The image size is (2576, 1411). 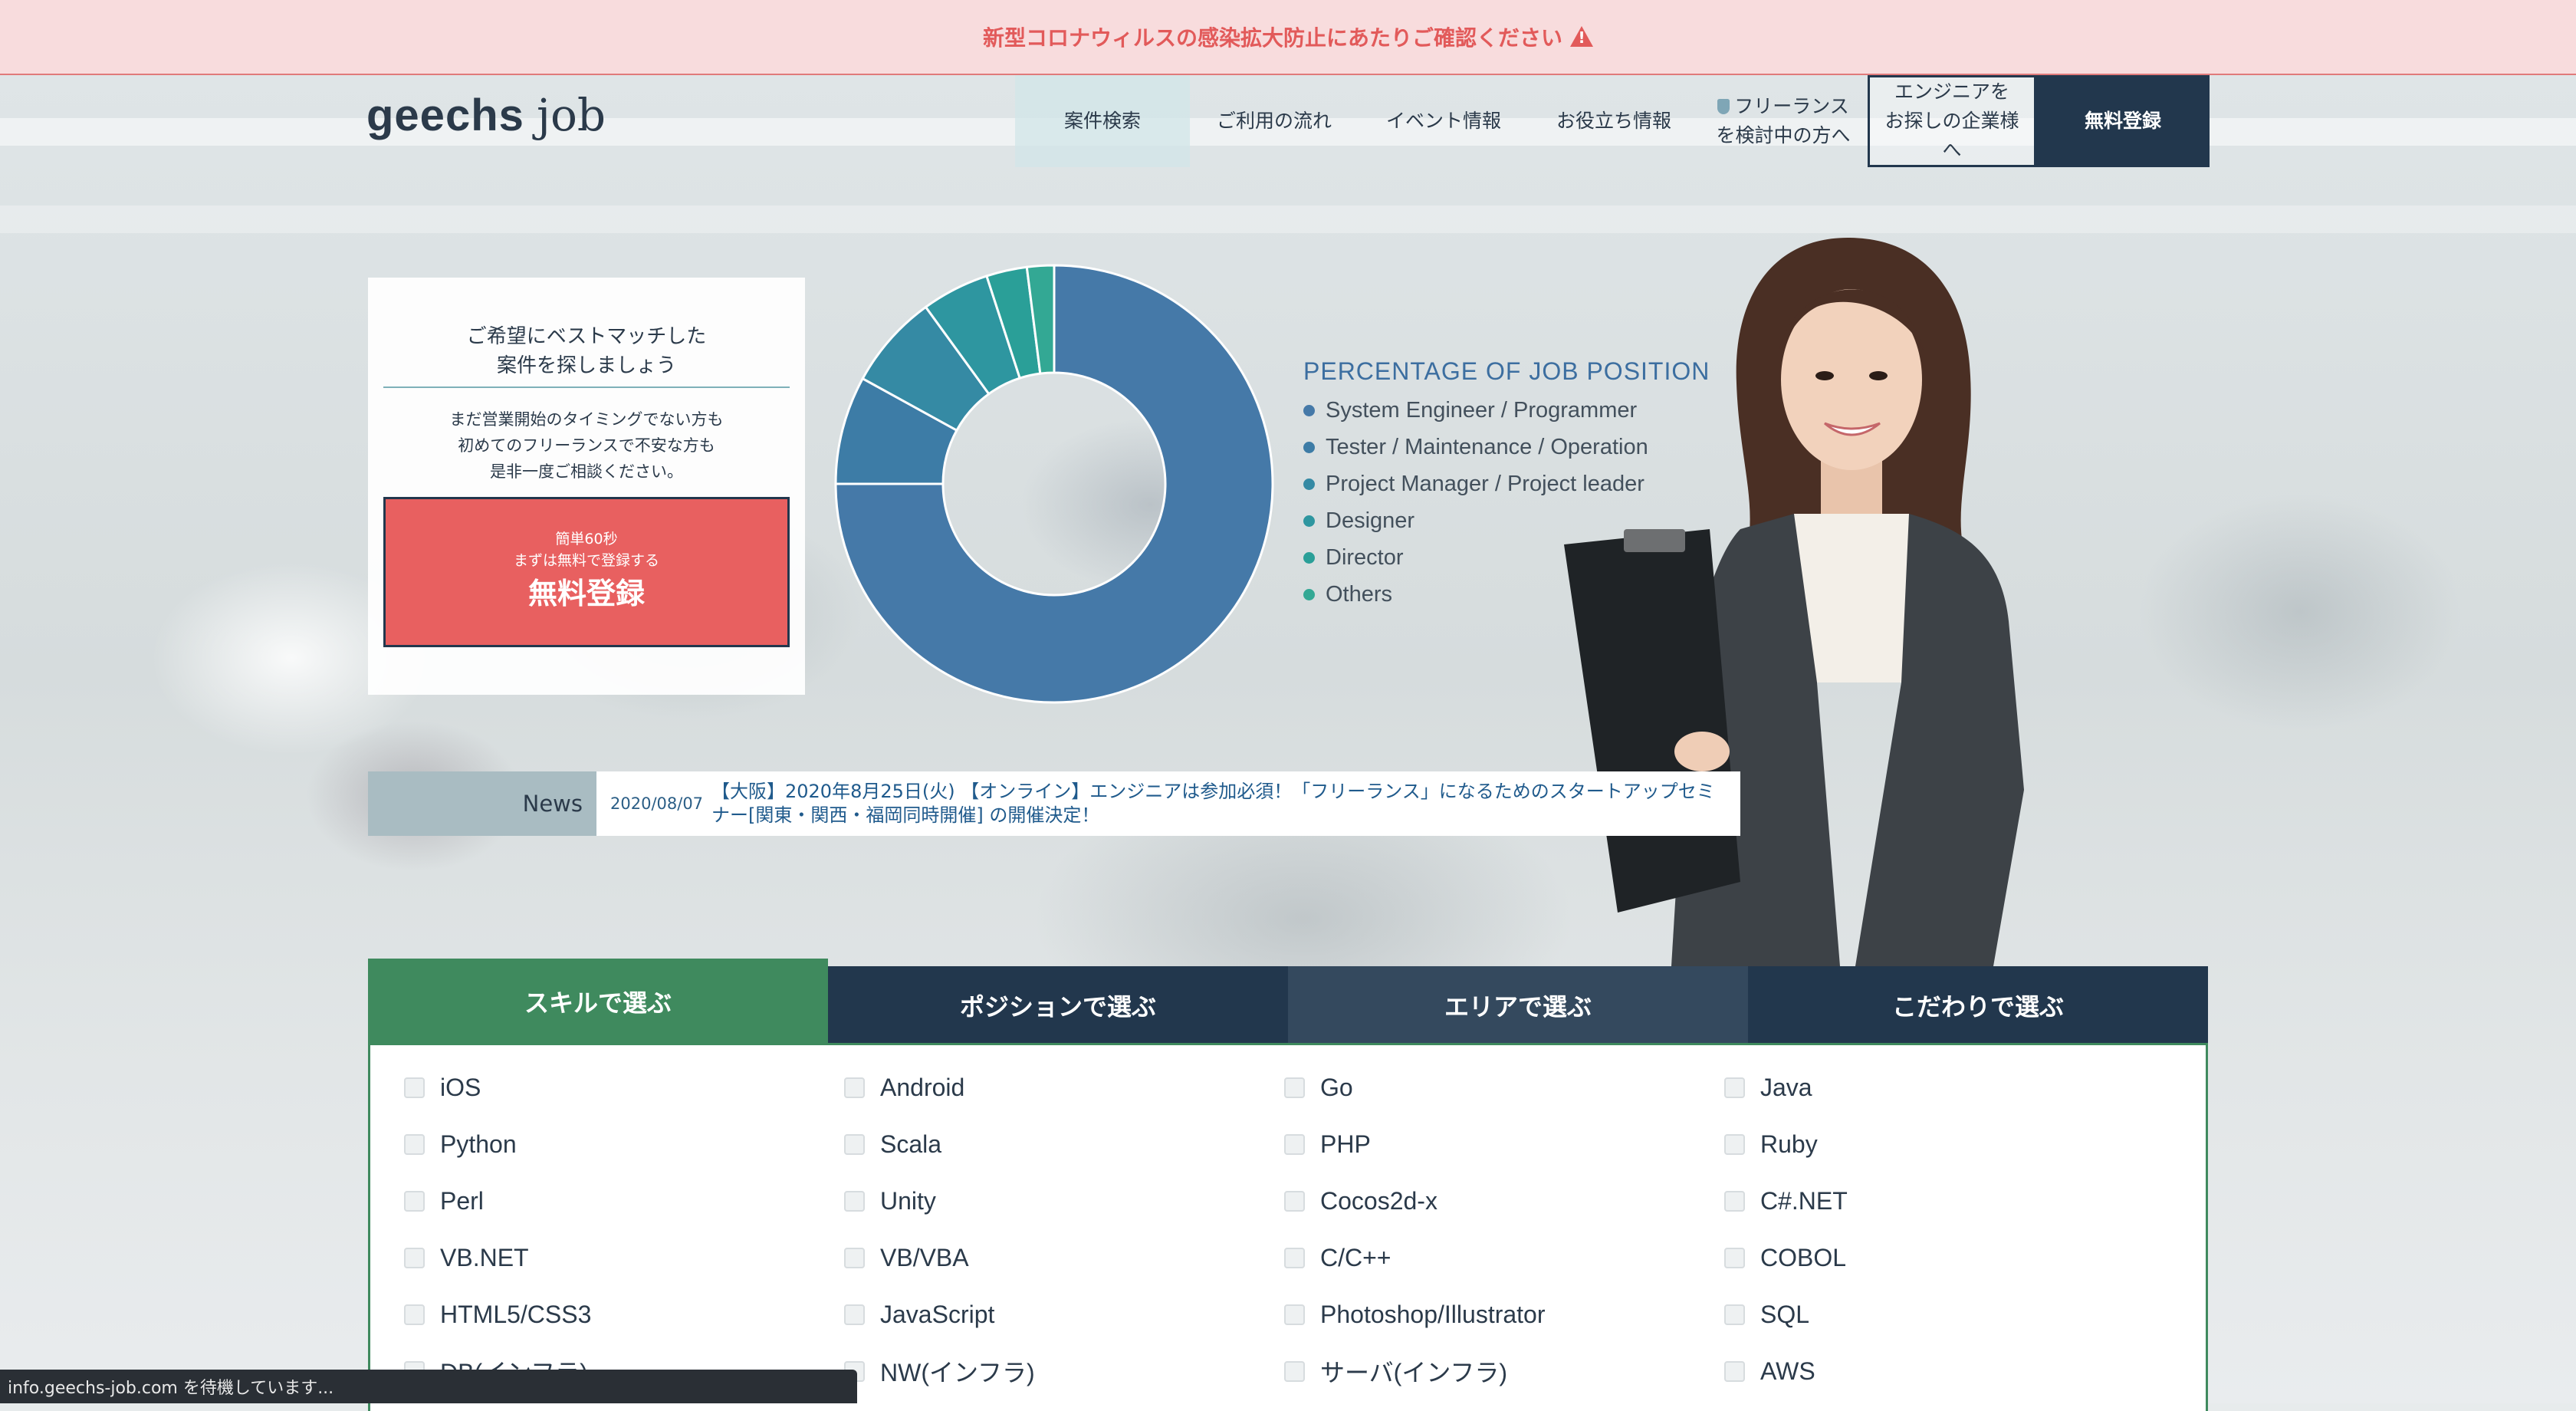 What do you see at coordinates (1064, 1371) in the screenshot?
I see `skill-option: NW(インフラ)` at bounding box center [1064, 1371].